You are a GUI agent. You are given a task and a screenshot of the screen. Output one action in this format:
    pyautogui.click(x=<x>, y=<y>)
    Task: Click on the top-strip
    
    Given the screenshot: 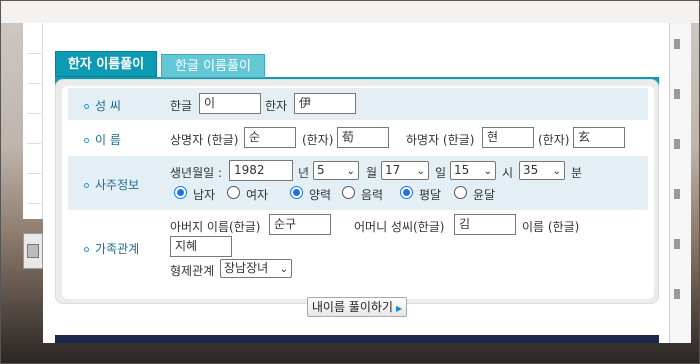 What is the action you would take?
    pyautogui.click(x=350, y=12)
    